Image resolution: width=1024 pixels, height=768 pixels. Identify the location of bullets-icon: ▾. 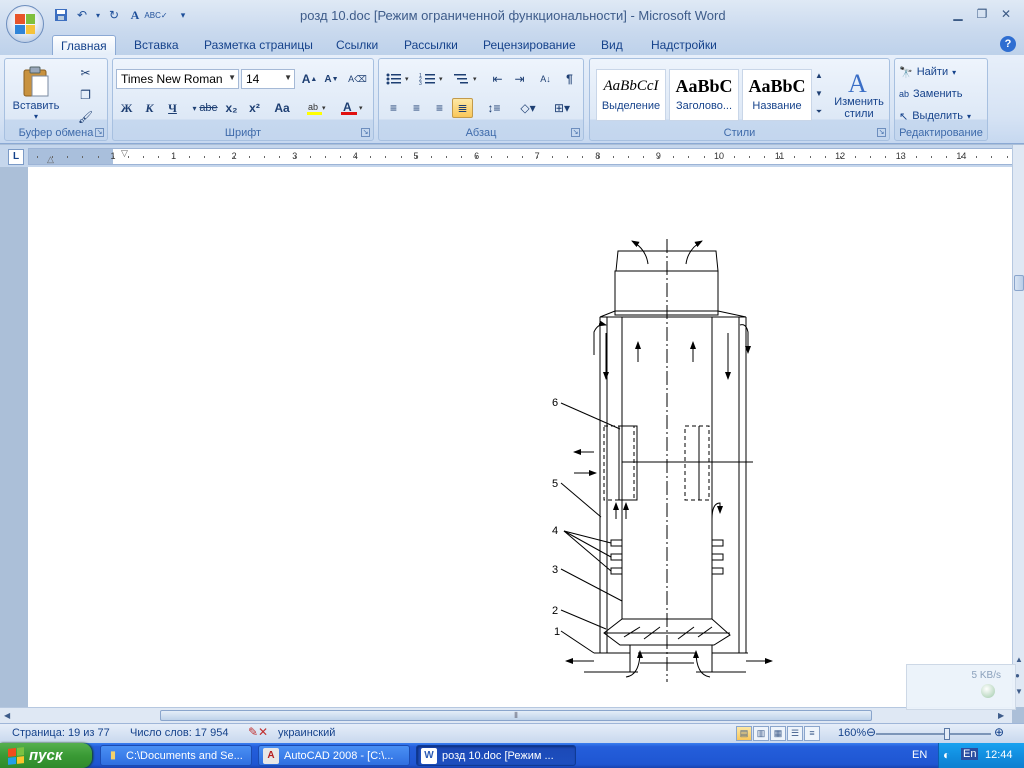
(399, 79).